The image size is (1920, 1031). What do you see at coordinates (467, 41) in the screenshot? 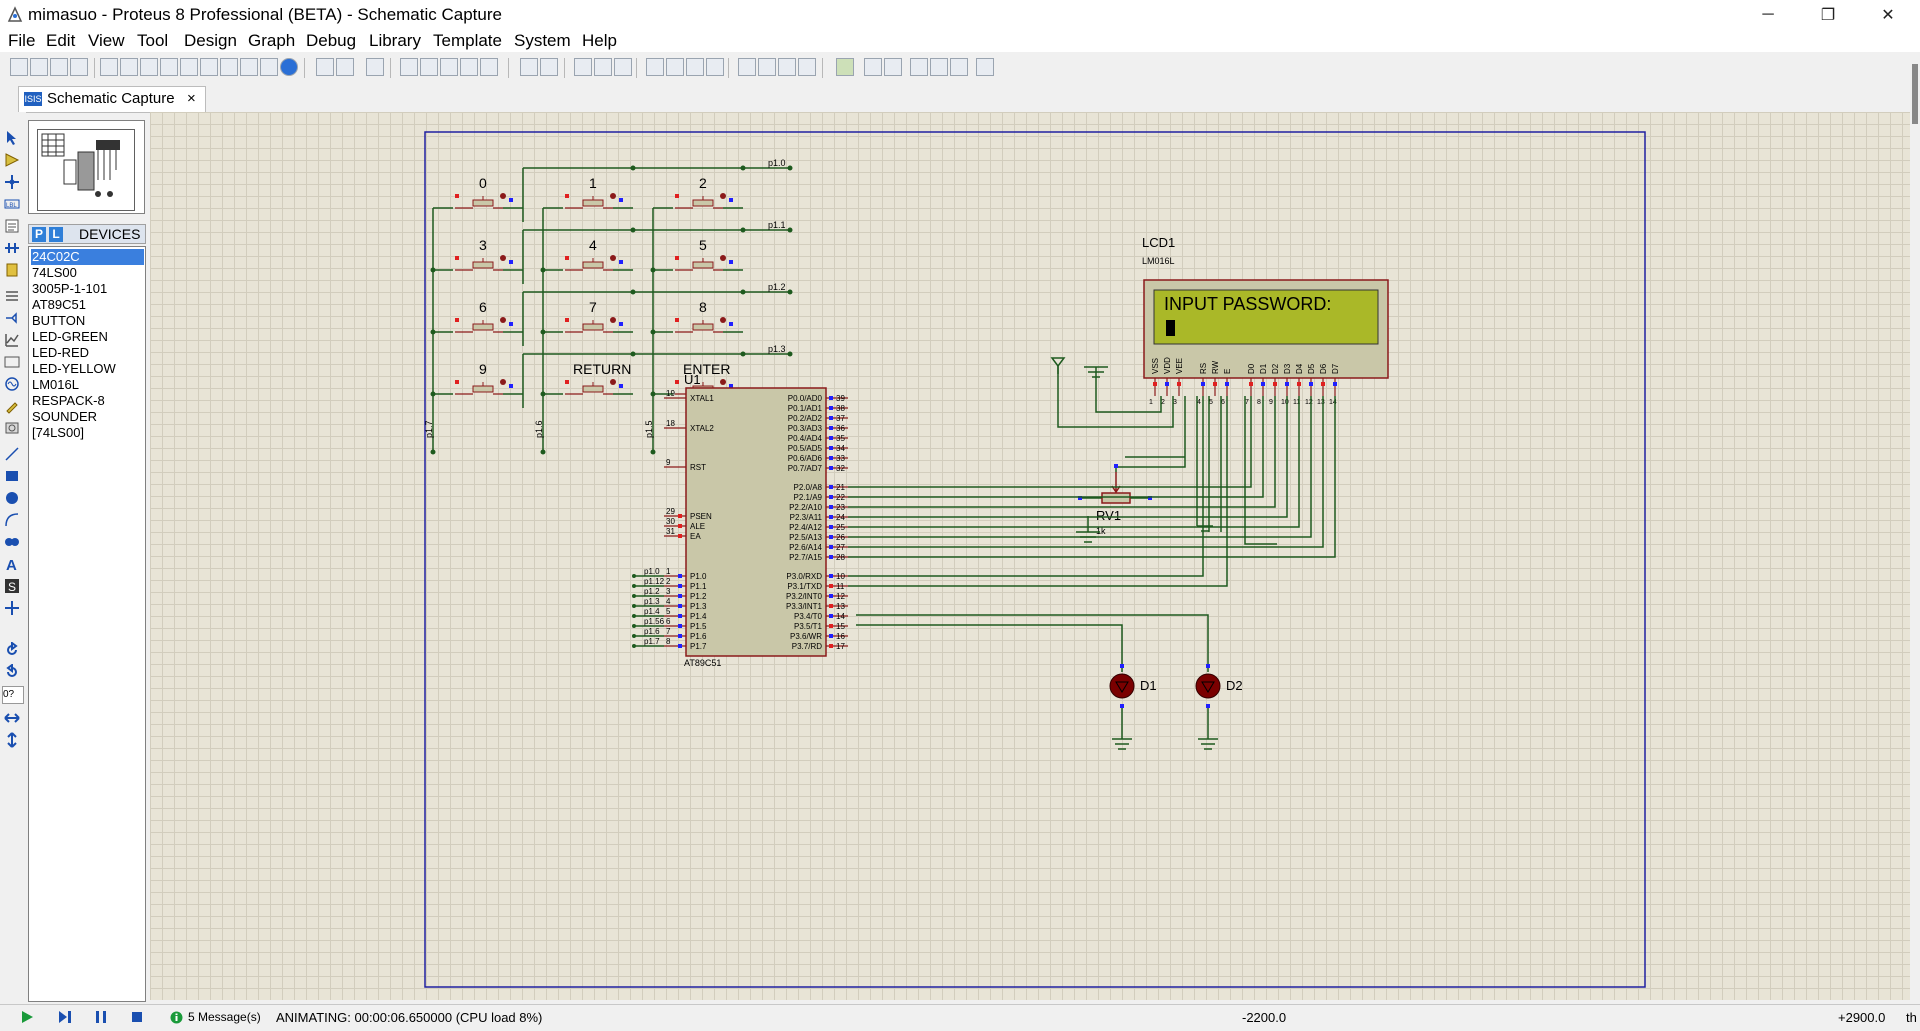
I see `menu-template: Template` at bounding box center [467, 41].